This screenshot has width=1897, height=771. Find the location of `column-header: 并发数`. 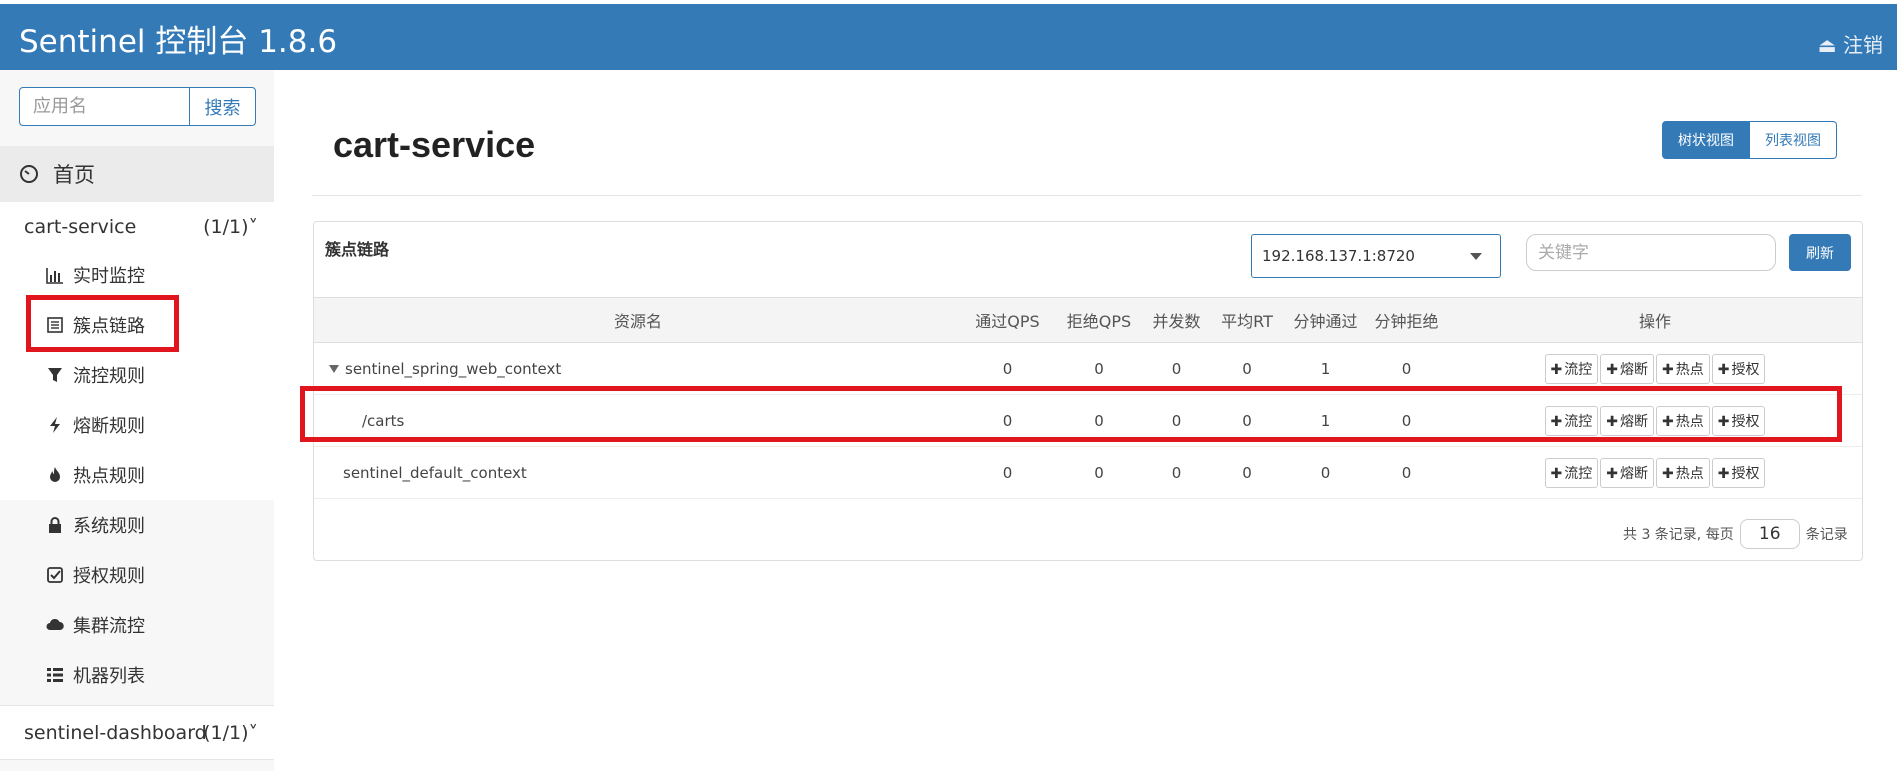

column-header: 并发数 is located at coordinates (1176, 320).